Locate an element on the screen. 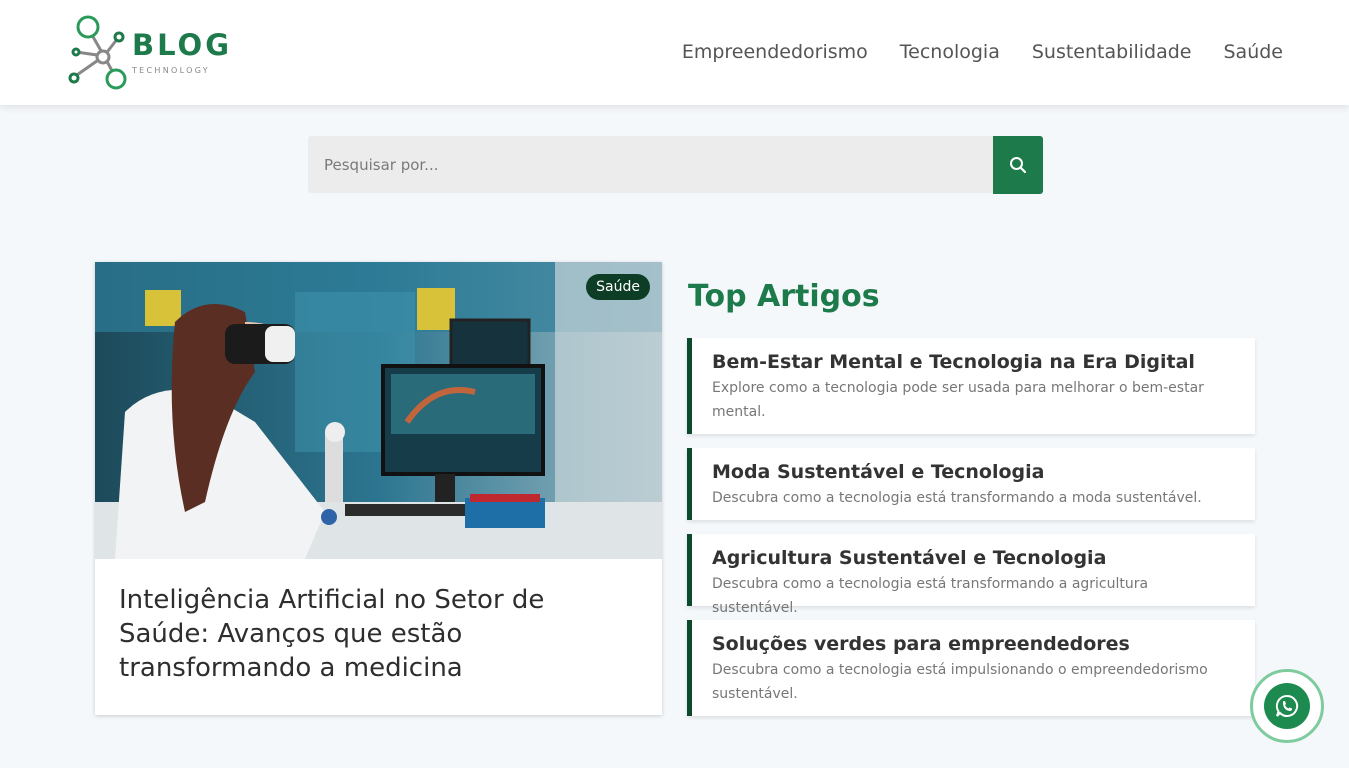 Image resolution: width=1349 pixels, height=768 pixels. article-title: Moda Sustentável e Tecnologia is located at coordinates (973, 472).